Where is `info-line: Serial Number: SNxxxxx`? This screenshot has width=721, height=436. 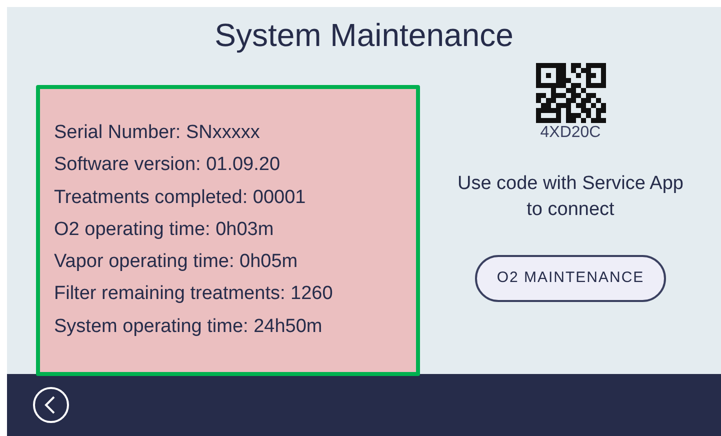 info-line: Serial Number: SNxxxxx is located at coordinates (157, 133).